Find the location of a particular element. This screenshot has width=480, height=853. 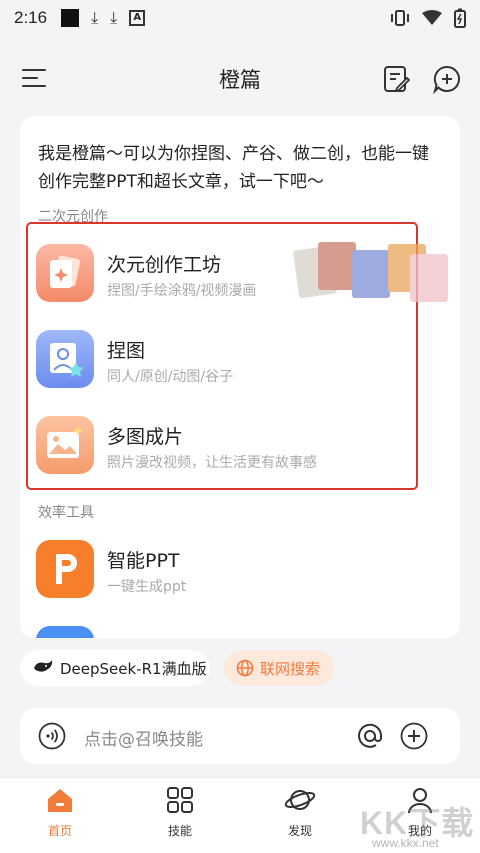

feature-desc: 捏图/手绘涂鸦/视频漫画 is located at coordinates (182, 291).